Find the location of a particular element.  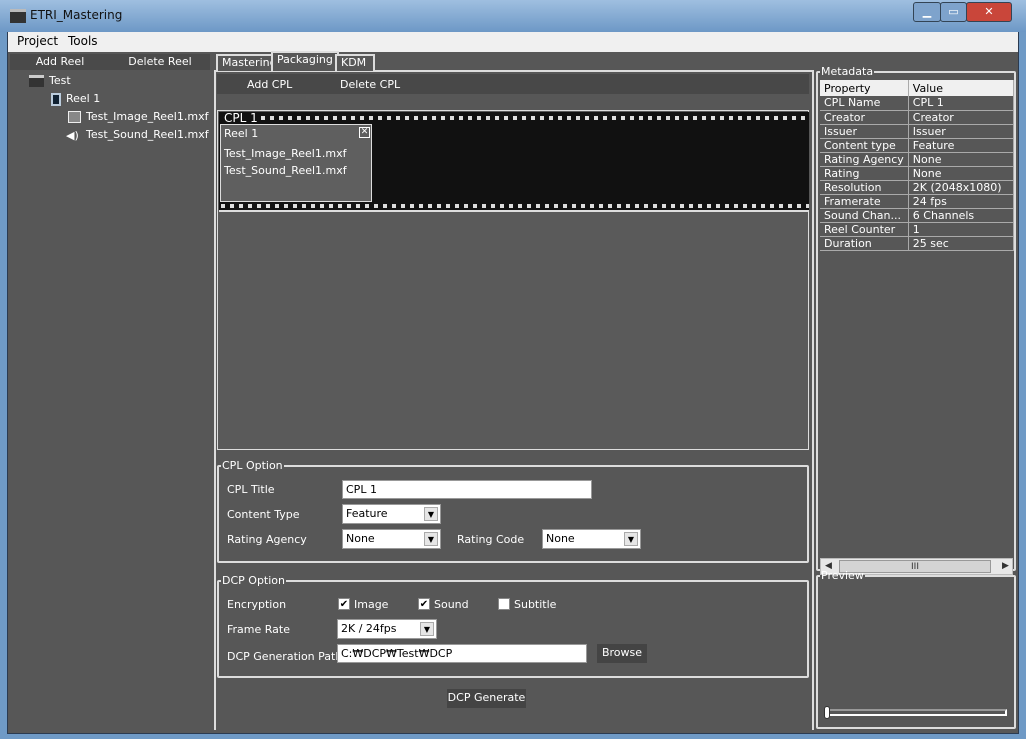

menu-bar is located at coordinates (513, 42).